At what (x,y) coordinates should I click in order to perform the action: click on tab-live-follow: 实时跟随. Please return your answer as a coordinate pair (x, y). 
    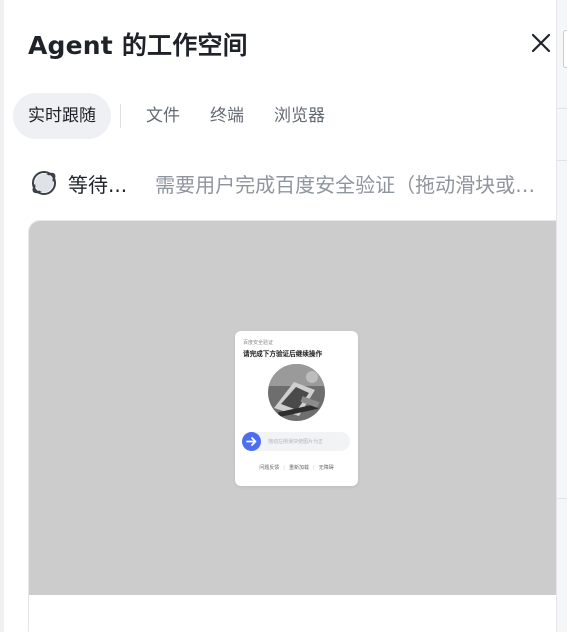
    Looking at the image, I should click on (62, 116).